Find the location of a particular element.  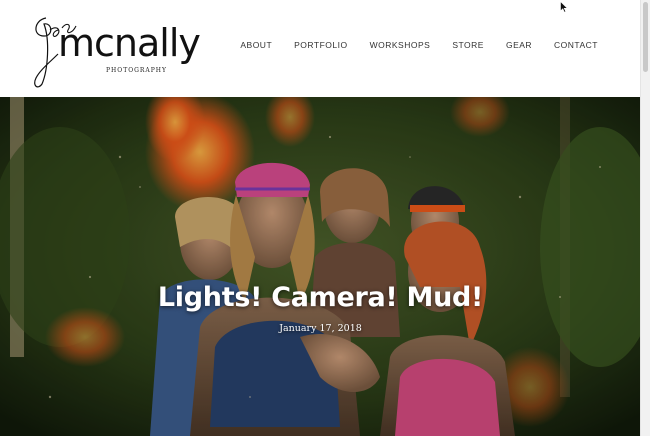

post-date: January 17, 2018 is located at coordinates (320, 328).